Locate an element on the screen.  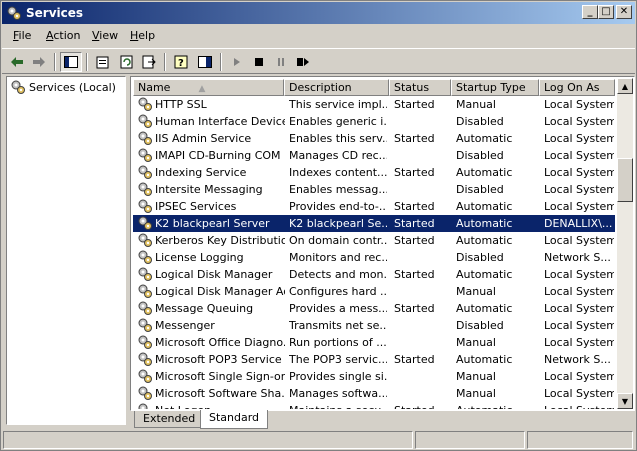
tab-extended: Extended is located at coordinates (169, 419).